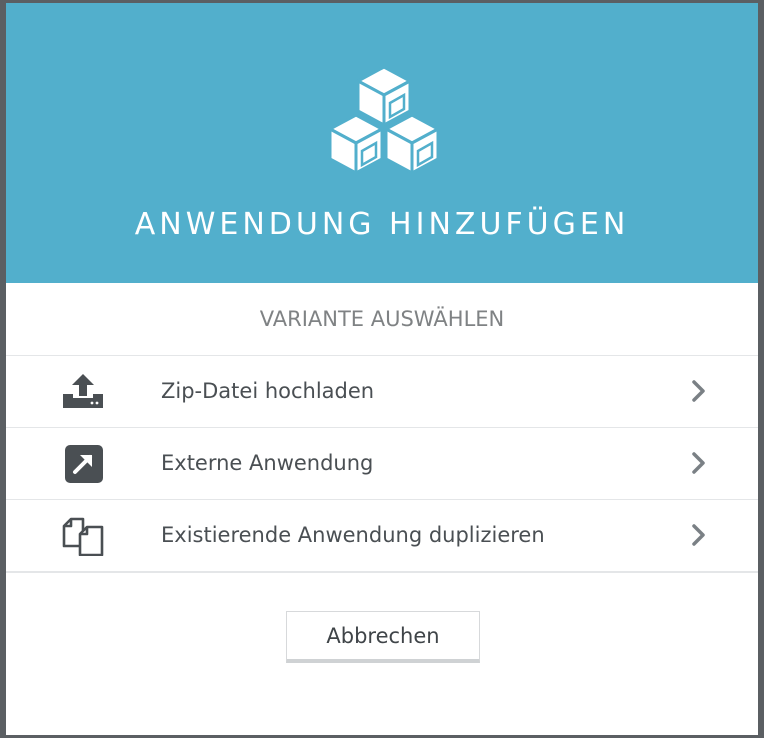 This screenshot has width=764, height=738. Describe the element at coordinates (382, 319) in the screenshot. I see `dialog-subtitle: VARIANTE AUSWÄHLEN` at that location.